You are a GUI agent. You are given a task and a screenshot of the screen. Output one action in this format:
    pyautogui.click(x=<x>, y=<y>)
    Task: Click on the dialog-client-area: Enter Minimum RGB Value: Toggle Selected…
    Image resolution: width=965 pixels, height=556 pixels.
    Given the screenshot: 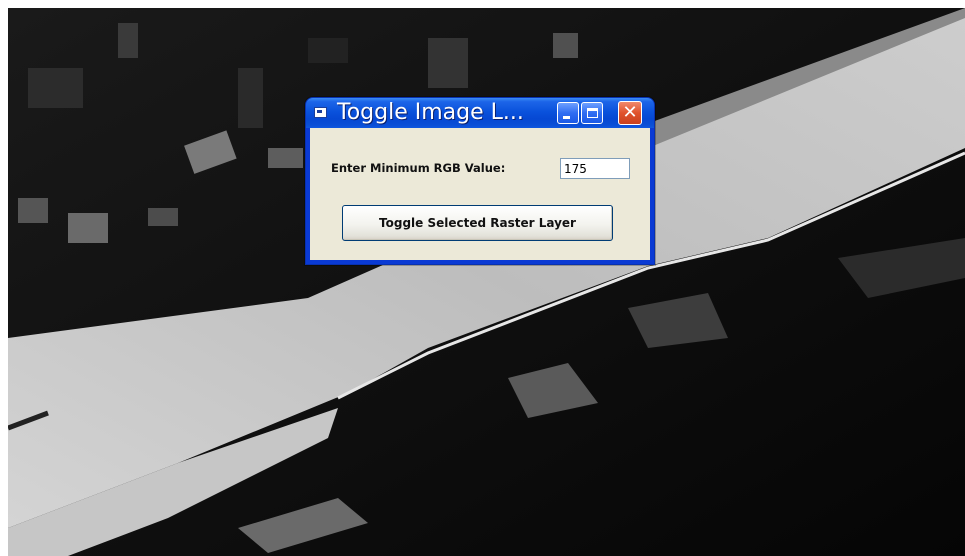 What is the action you would take?
    pyautogui.click(x=480, y=194)
    